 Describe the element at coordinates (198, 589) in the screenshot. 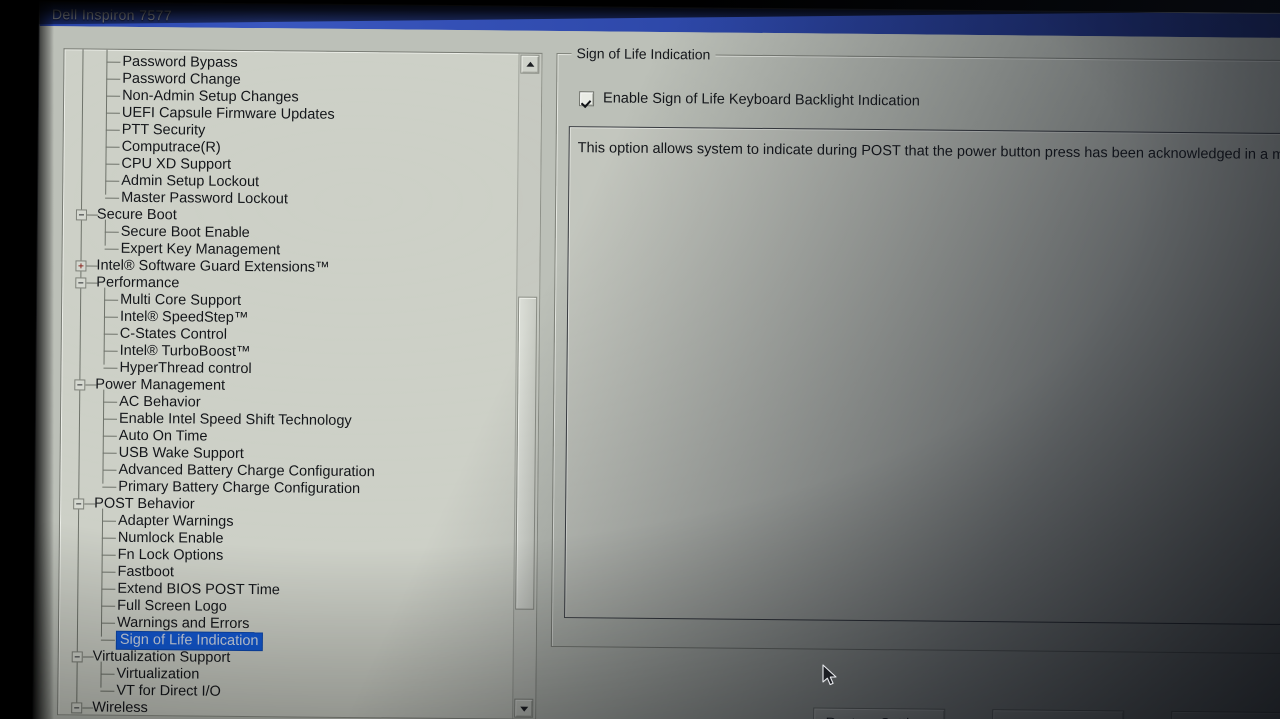

I see `tree-item-label: Extend BIOS POST Time` at that location.